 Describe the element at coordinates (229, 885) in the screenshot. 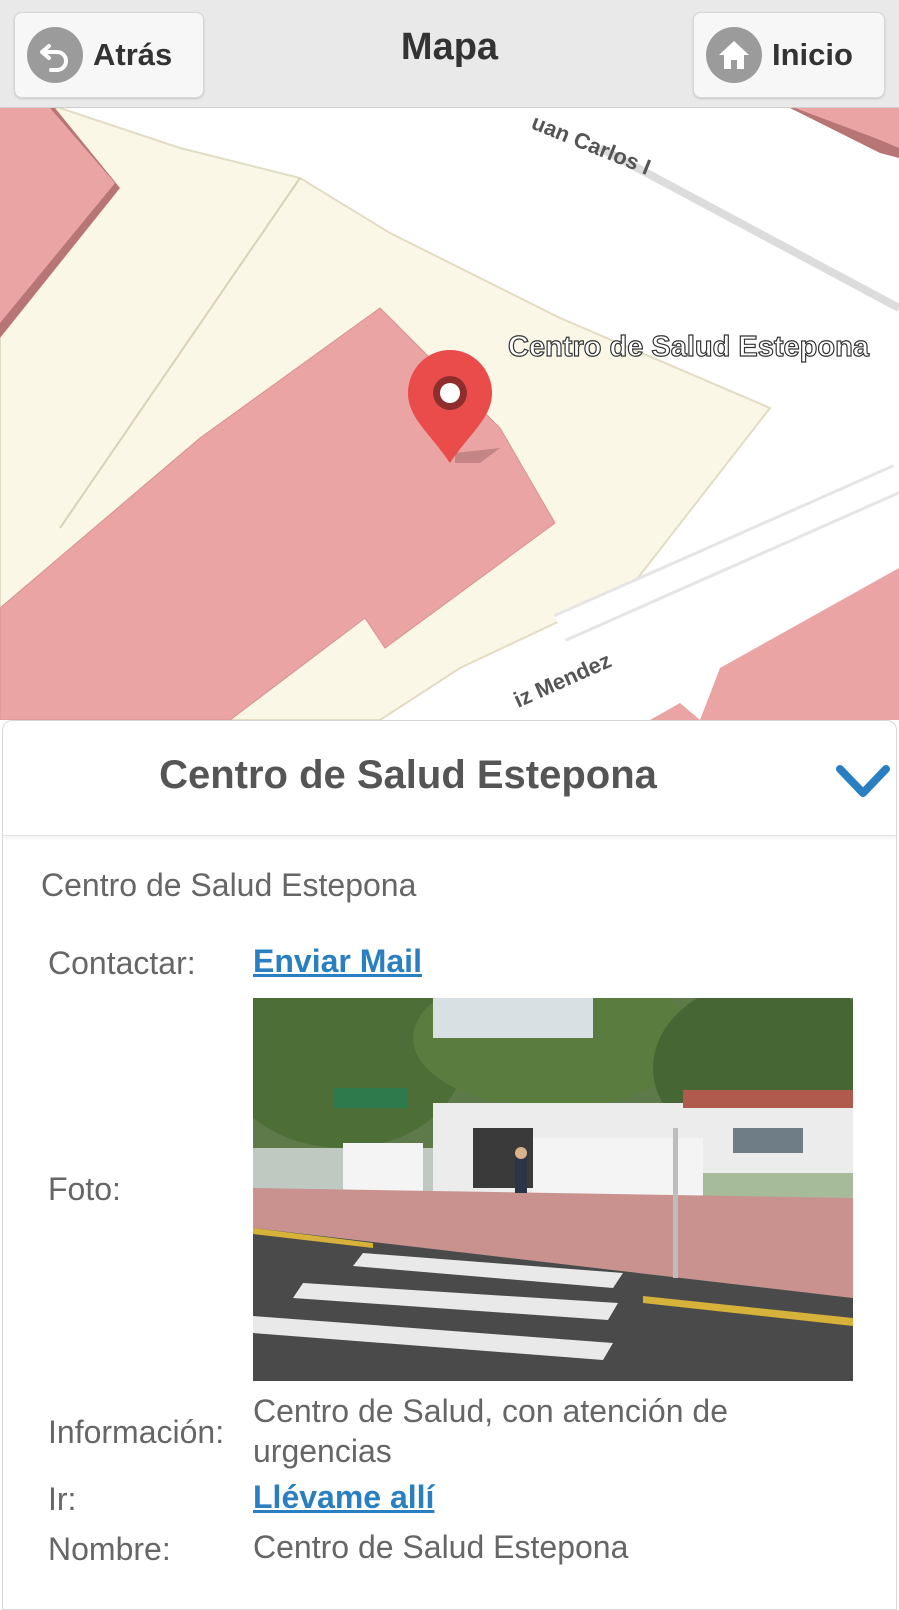

I see `place-subtitle: Centro de Salud Estepona` at that location.